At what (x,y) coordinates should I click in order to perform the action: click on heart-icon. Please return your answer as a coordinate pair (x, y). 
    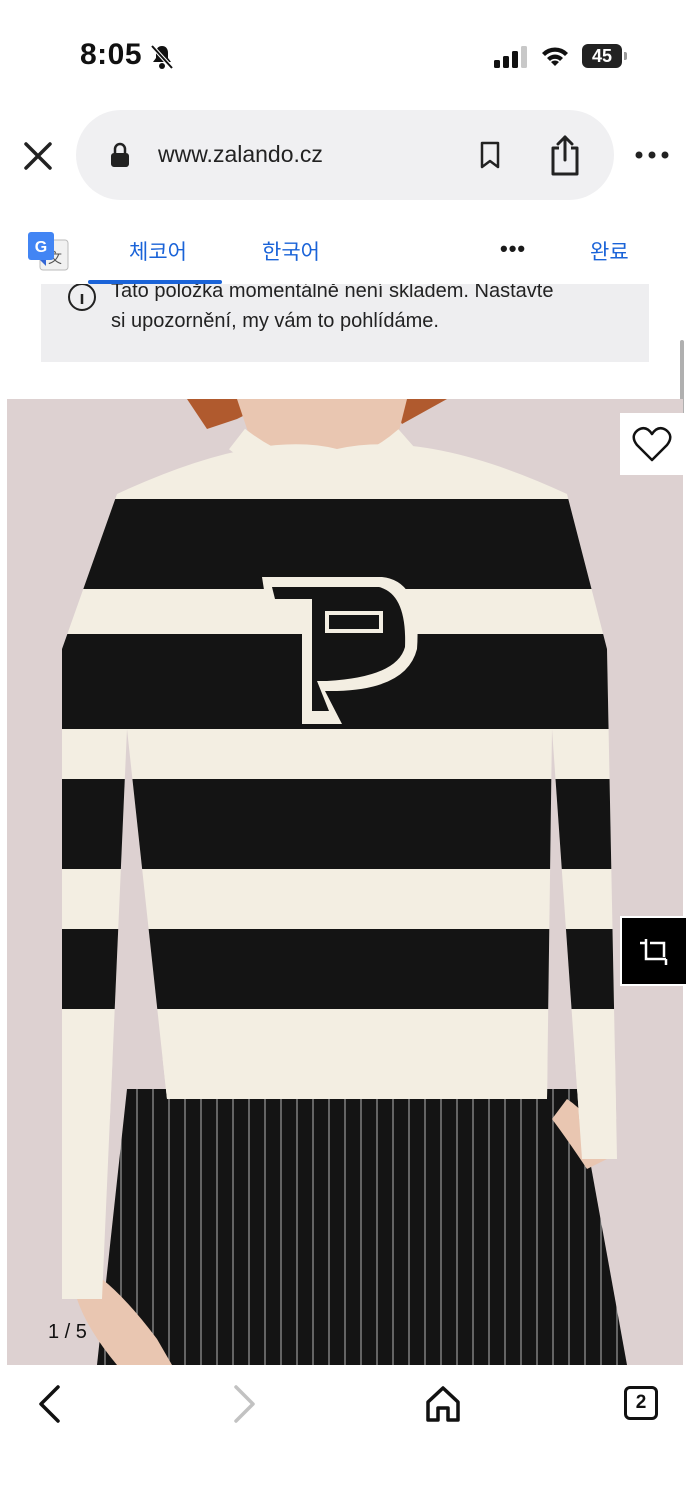
    Looking at the image, I should click on (652, 444).